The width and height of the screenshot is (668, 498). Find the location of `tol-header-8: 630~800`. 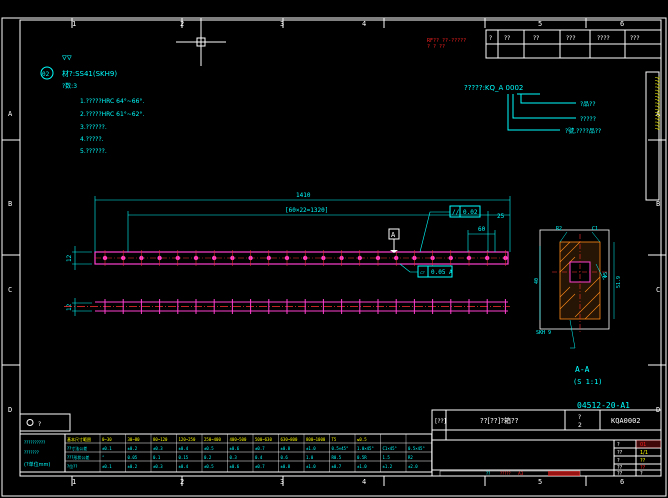

tol-header-8: 630~800 is located at coordinates (289, 439).